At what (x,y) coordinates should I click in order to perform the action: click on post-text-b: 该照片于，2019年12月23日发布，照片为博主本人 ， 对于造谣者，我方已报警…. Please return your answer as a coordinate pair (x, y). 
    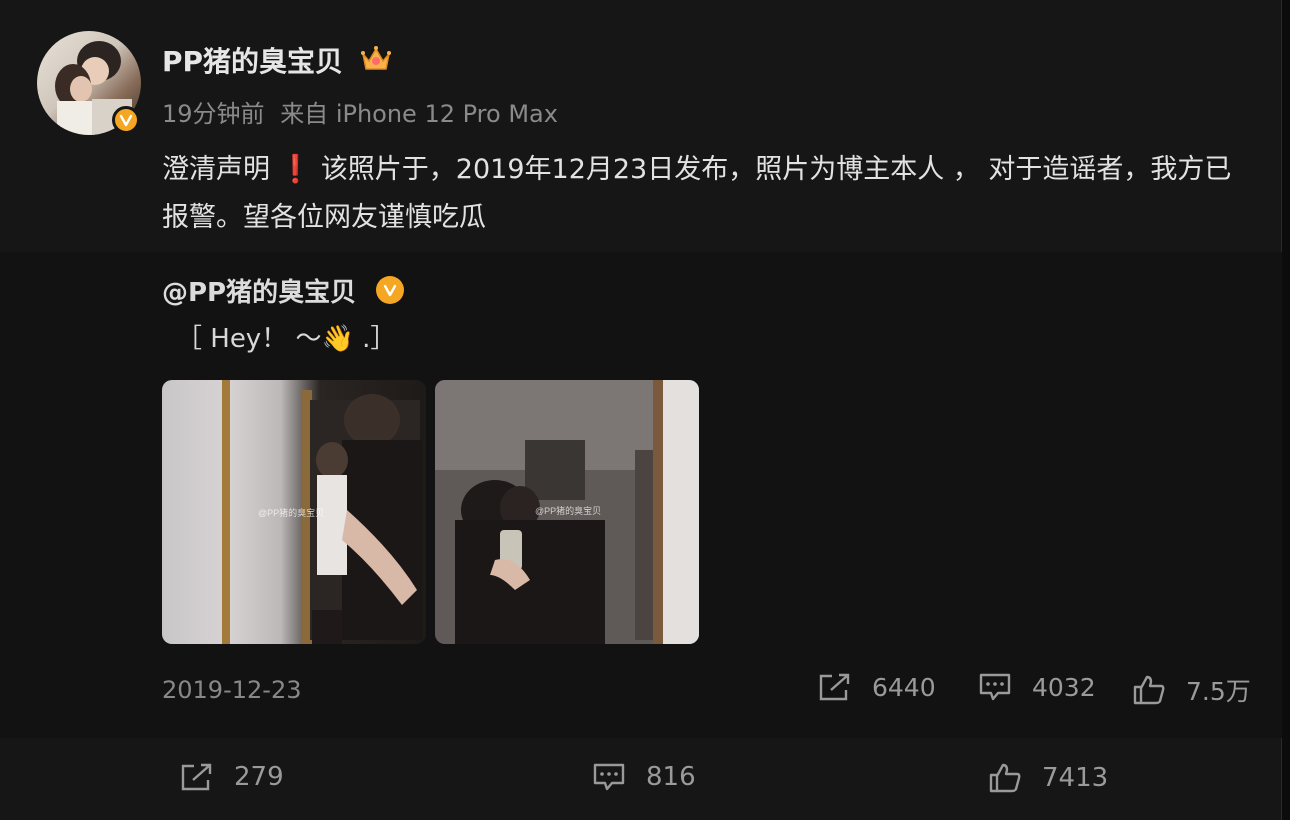
    Looking at the image, I should click on (697, 193).